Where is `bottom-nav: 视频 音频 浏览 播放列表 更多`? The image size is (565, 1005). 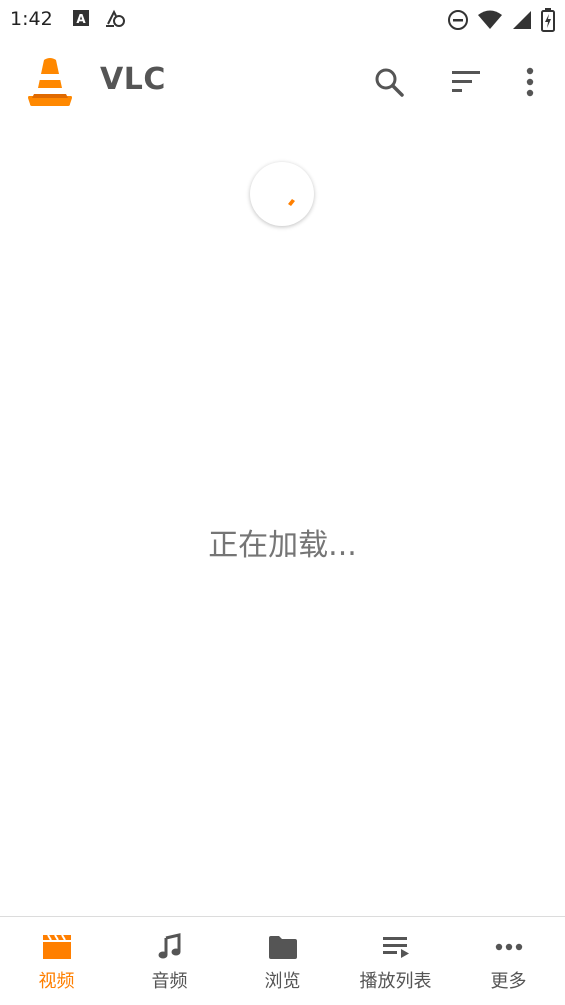
bottom-nav: 视频 音频 浏览 播放列表 更多 is located at coordinates (282, 960).